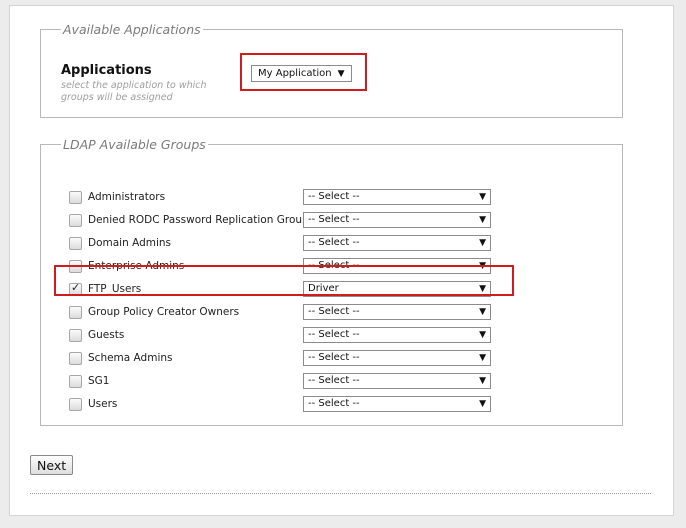 The height and width of the screenshot is (528, 686). I want to click on group-label: Denied RODC Password Replication Group, so click(198, 220).